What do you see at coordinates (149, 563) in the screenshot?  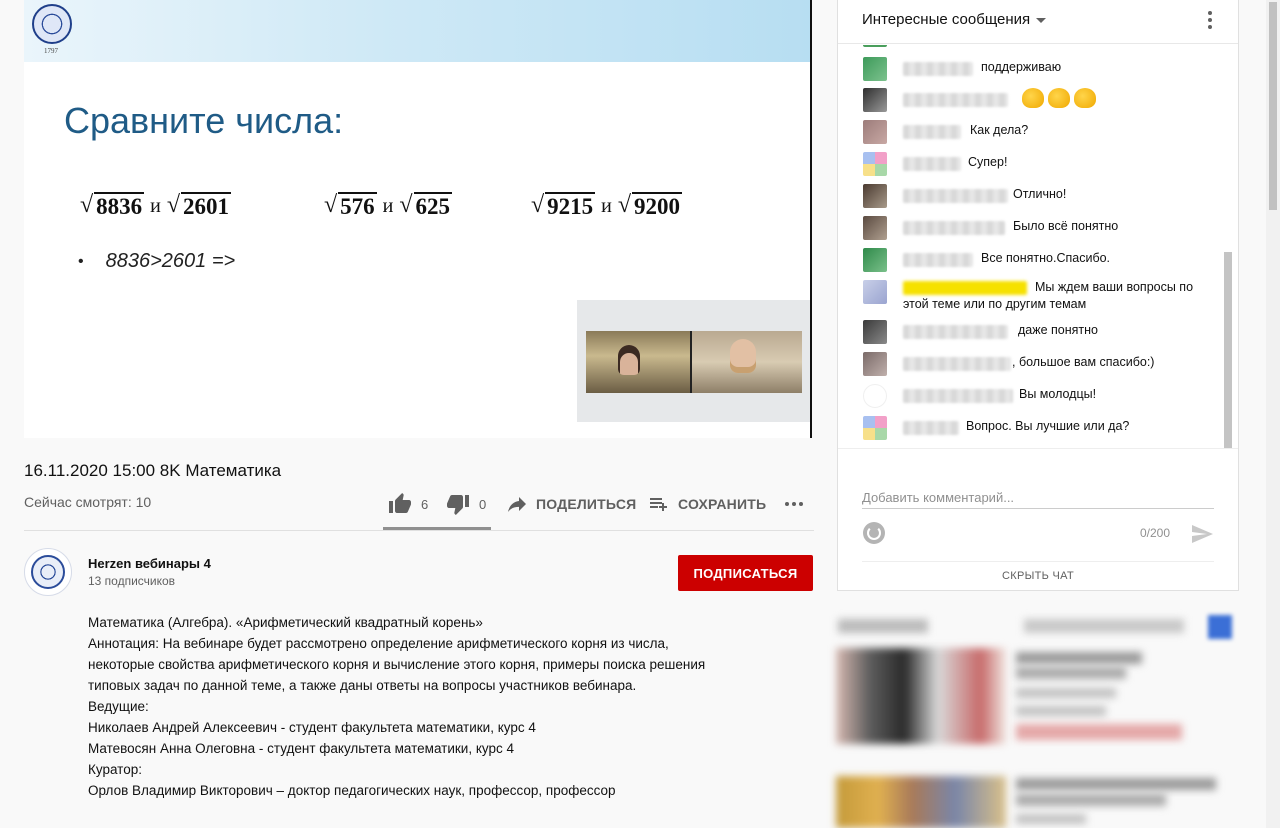 I see `channel-name: Herzen вебинары 4` at bounding box center [149, 563].